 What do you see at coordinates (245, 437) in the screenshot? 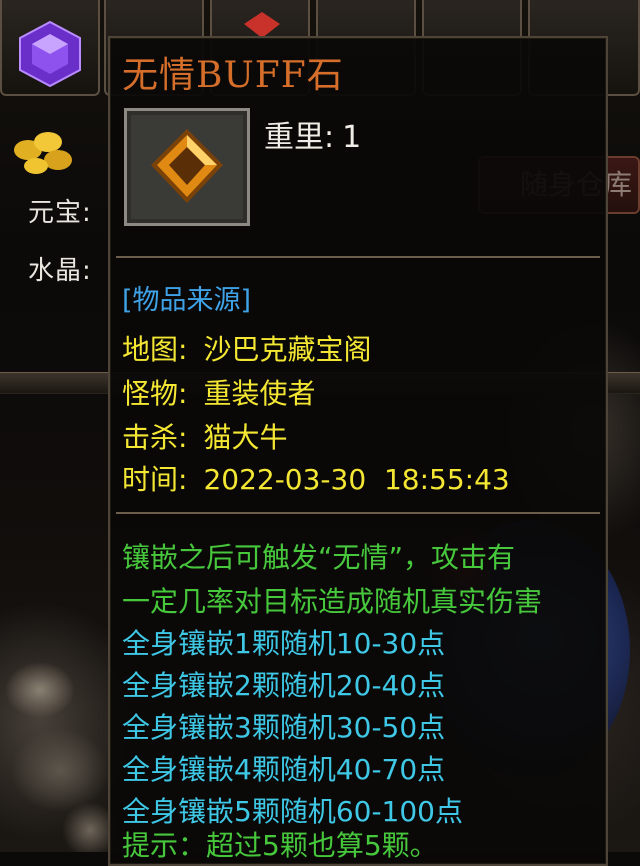
I see `source-value: 猫大牛` at bounding box center [245, 437].